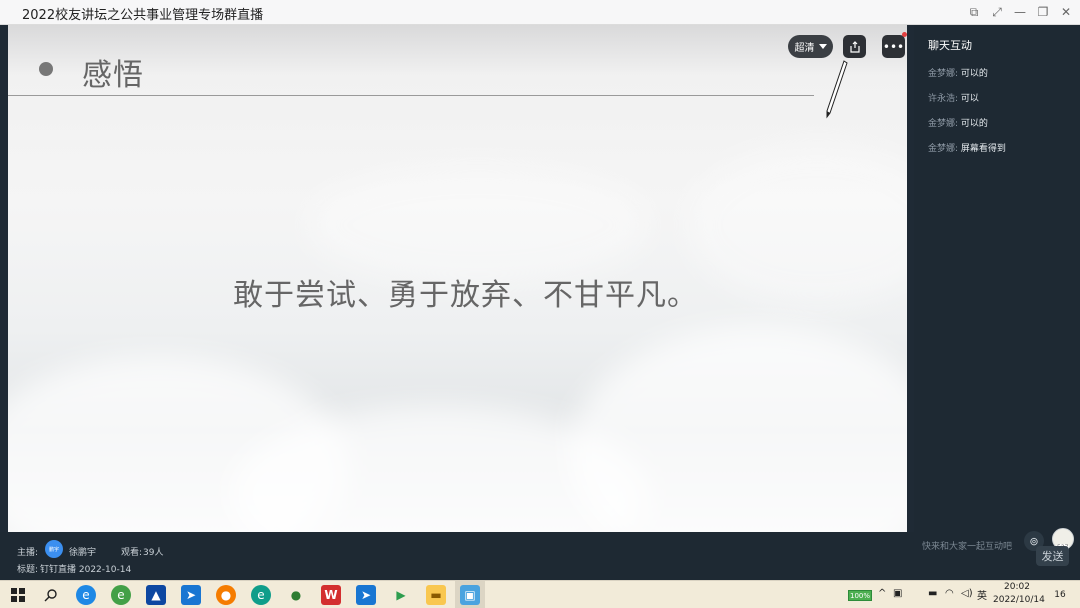  I want to click on chat-message: 许永浩: 可以, so click(953, 97).